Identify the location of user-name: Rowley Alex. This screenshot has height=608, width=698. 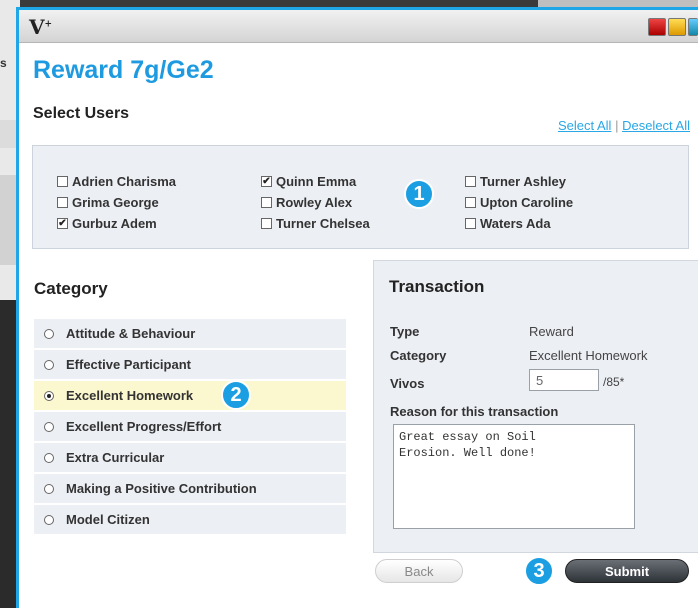
(314, 202).